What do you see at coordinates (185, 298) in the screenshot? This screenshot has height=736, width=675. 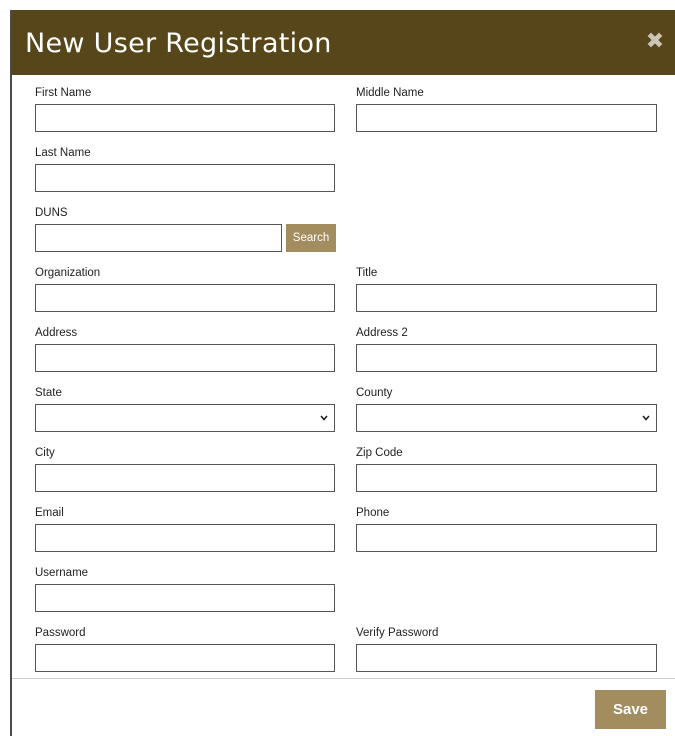 I see `organization-field` at bounding box center [185, 298].